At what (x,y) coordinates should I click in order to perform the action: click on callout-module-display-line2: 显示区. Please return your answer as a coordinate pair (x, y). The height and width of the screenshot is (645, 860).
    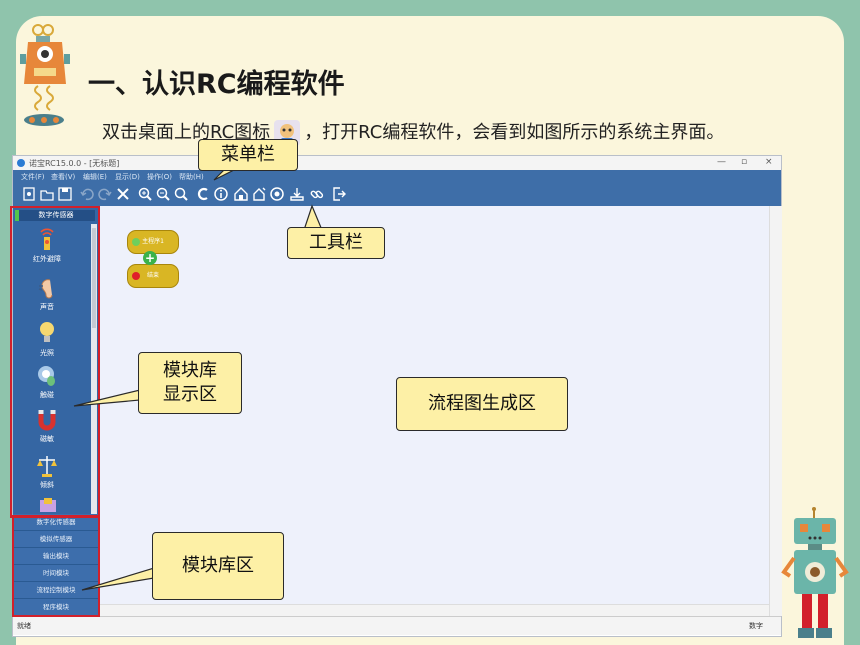
    Looking at the image, I should click on (190, 394).